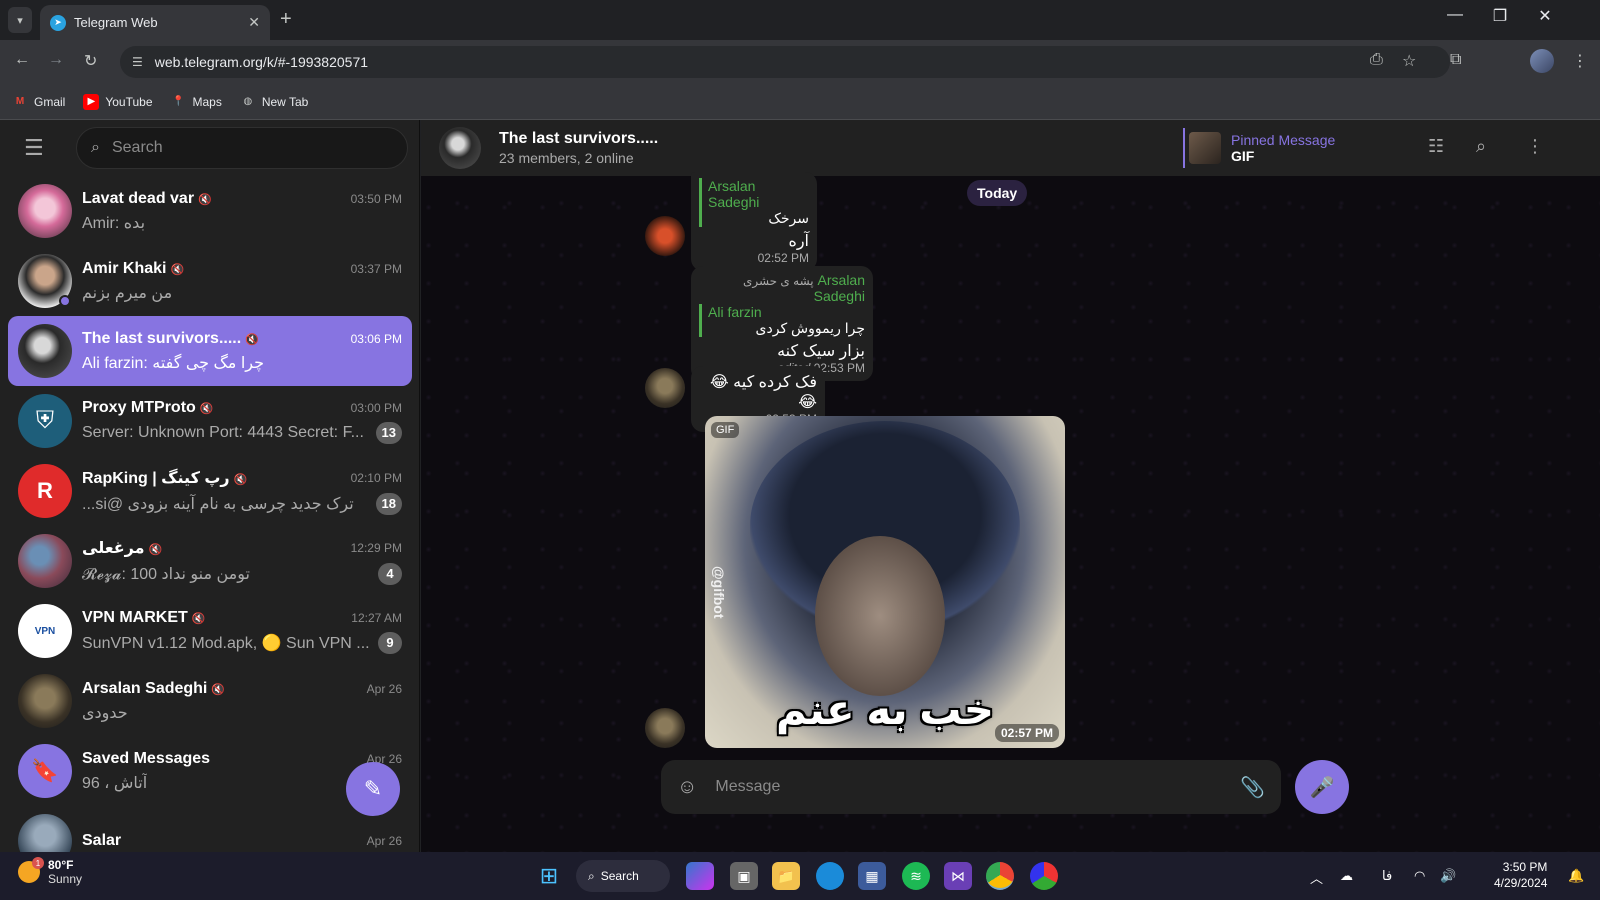 The width and height of the screenshot is (1600, 900). Describe the element at coordinates (1535, 146) in the screenshot. I see `more-menu-icon: ⋮` at that location.